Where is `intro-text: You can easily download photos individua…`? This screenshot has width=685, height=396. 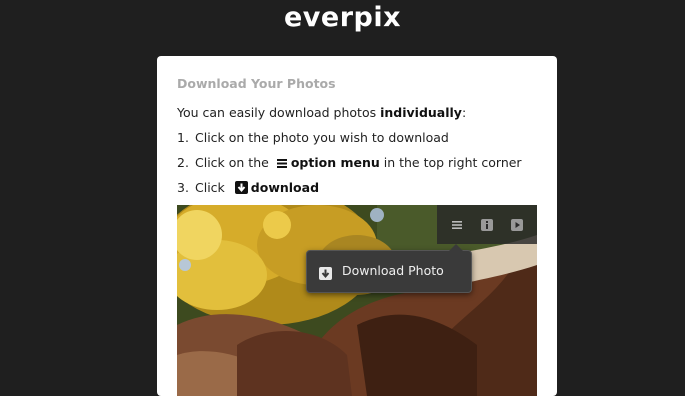
intro-text: You can easily download photos individua… is located at coordinates (321, 112).